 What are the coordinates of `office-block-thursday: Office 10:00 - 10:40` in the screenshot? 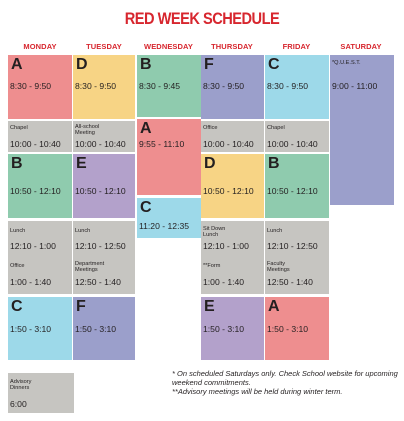 It's located at (232, 136).